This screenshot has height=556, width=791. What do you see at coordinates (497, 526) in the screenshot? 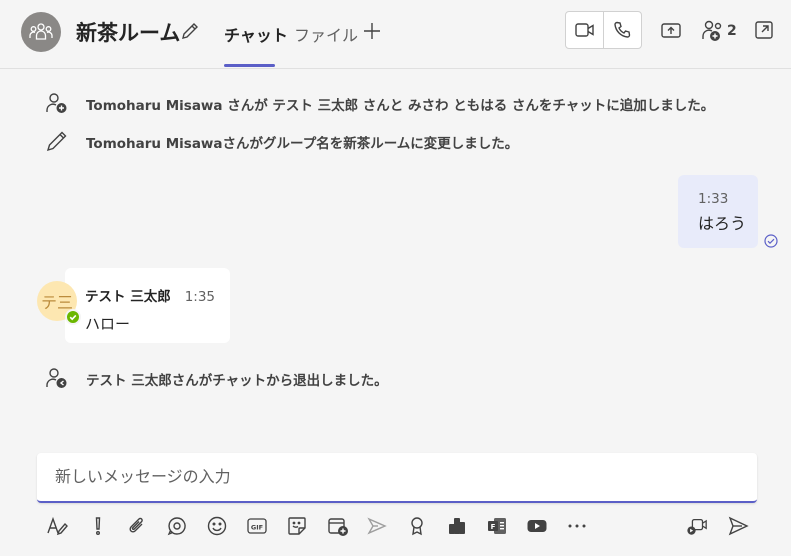
I see `forms-icon: F` at bounding box center [497, 526].